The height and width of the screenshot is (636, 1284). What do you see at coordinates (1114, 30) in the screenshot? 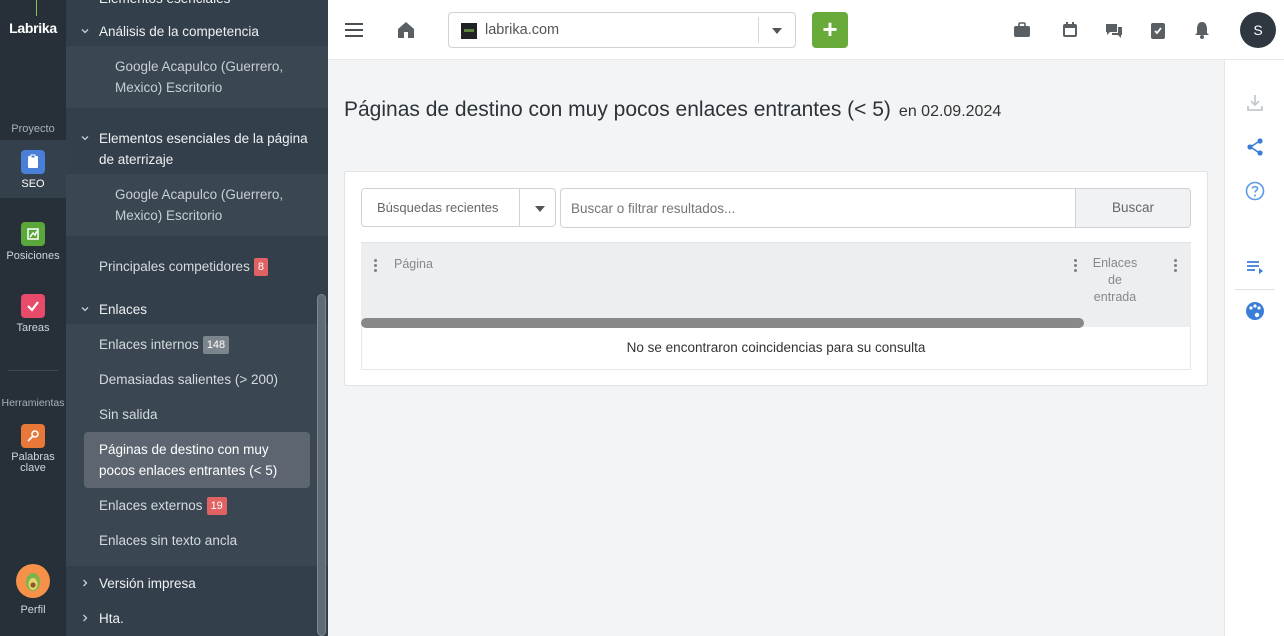
I see `chat-icon` at bounding box center [1114, 30].